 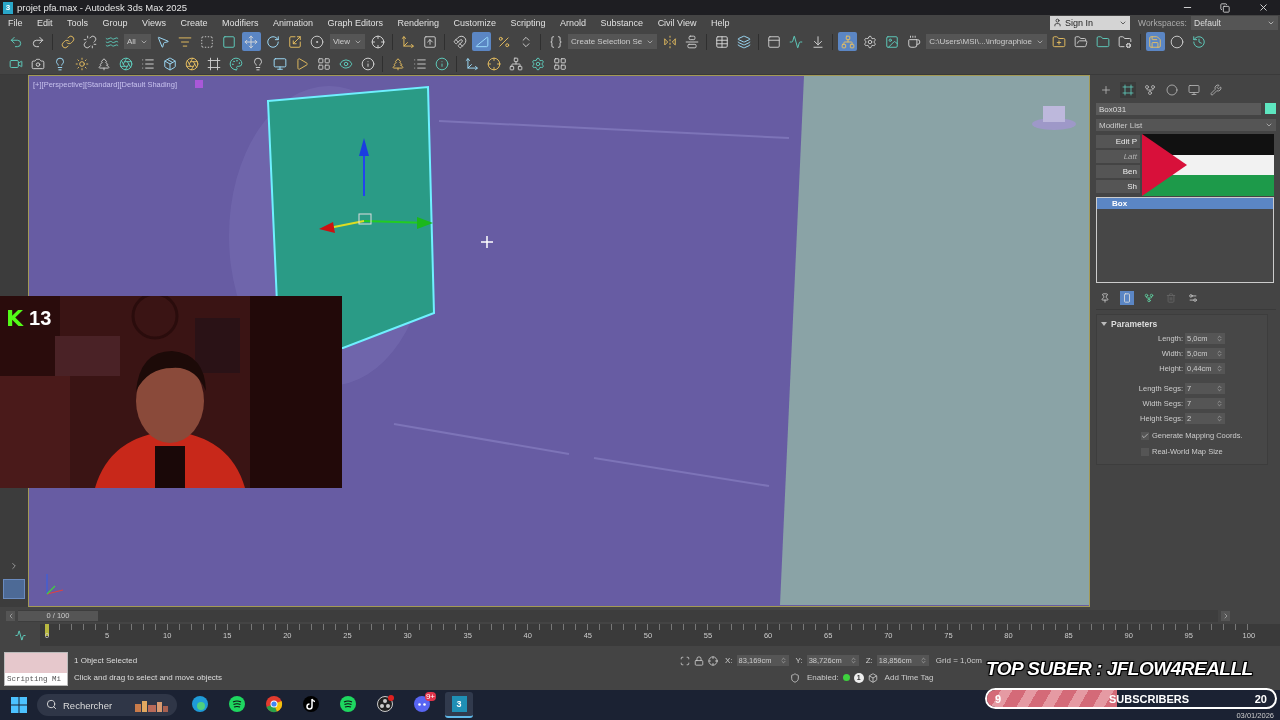 I want to click on modifier-list-dropdown: Modifier List, so click(x=1186, y=125).